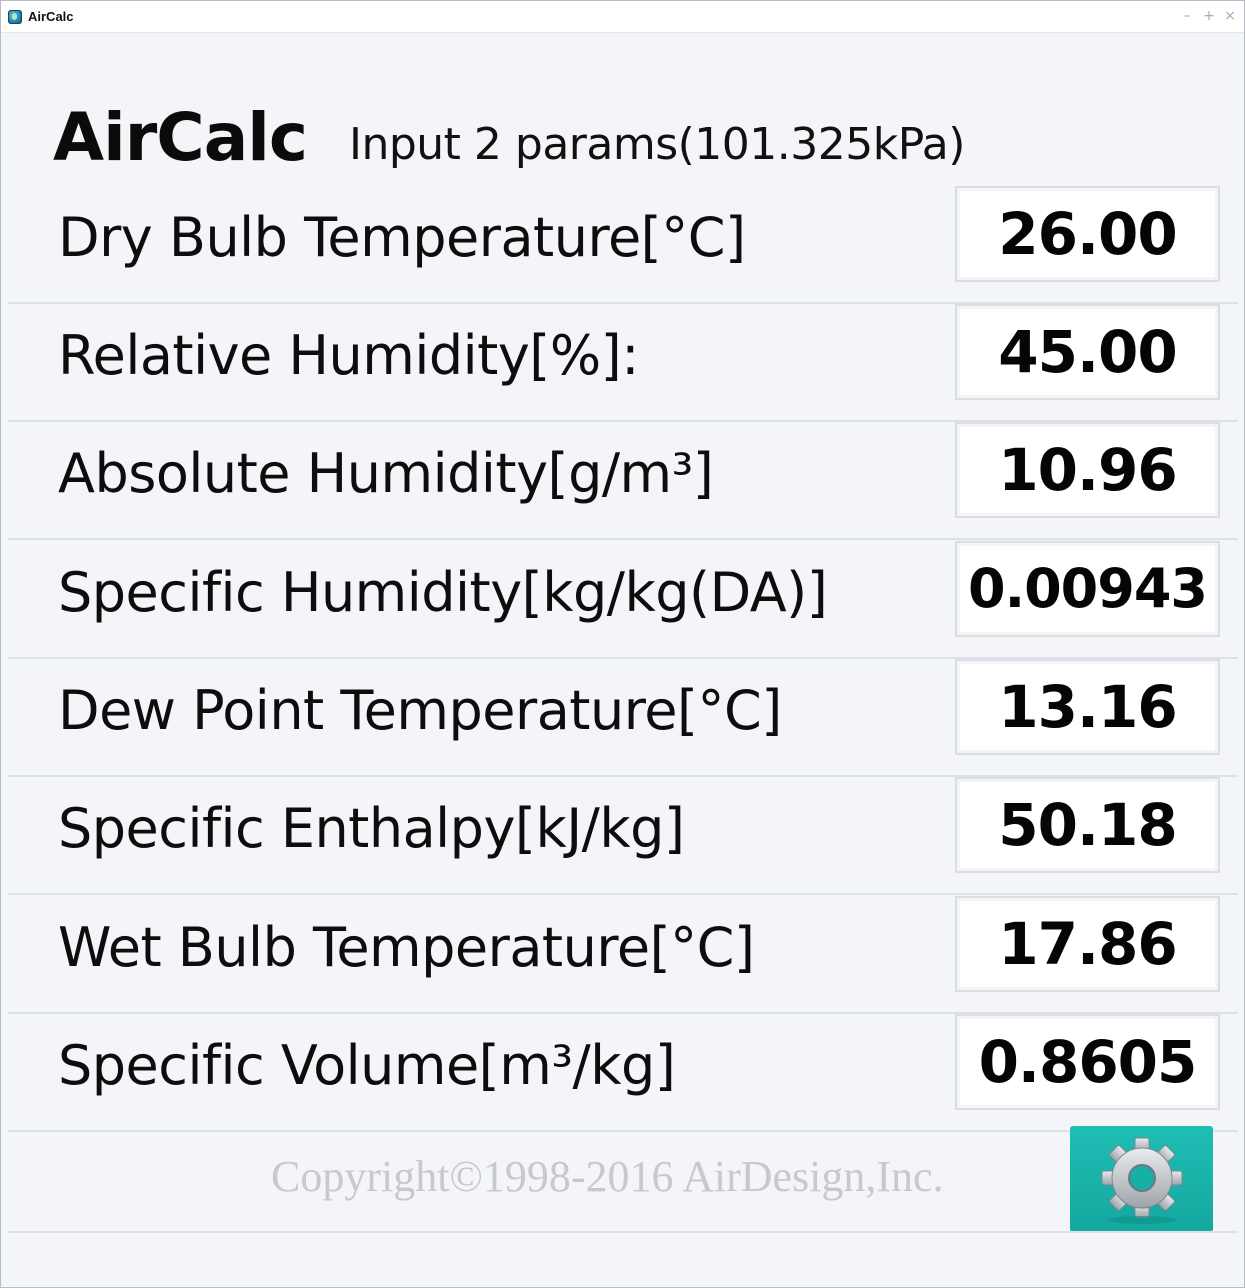 Image resolution: width=1245 pixels, height=1288 pixels. I want to click on row-specific-volume: Specific Volume[m³/kg] 0.8605, so click(623, 1073).